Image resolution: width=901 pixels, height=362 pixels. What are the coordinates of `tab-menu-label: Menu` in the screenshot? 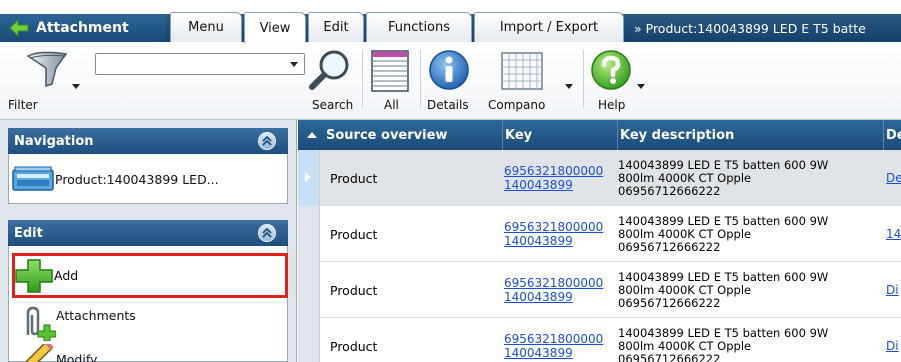 It's located at (206, 27).